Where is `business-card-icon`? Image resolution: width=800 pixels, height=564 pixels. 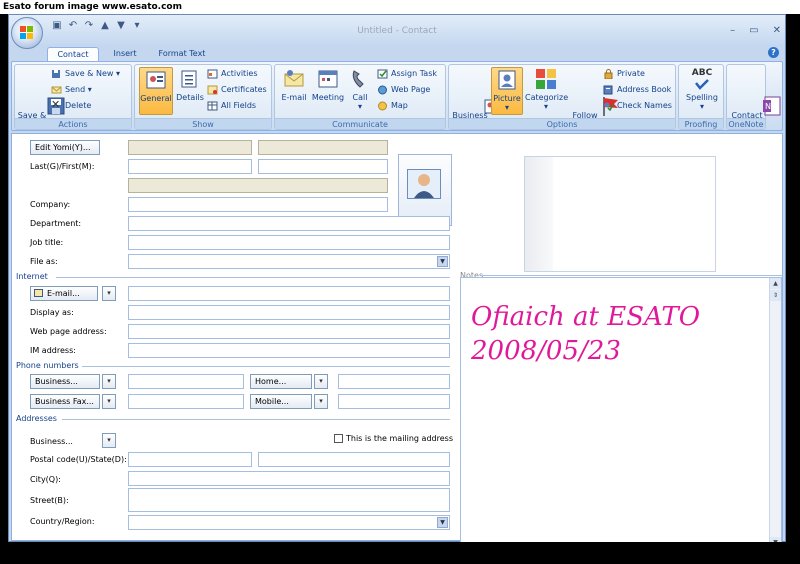
business-card-icon is located at coordinates (482, 99).